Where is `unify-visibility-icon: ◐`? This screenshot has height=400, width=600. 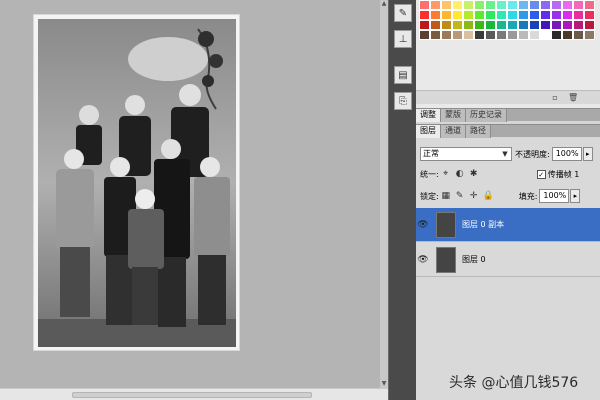
unify-visibility-icon: ◐ is located at coordinates (460, 174).